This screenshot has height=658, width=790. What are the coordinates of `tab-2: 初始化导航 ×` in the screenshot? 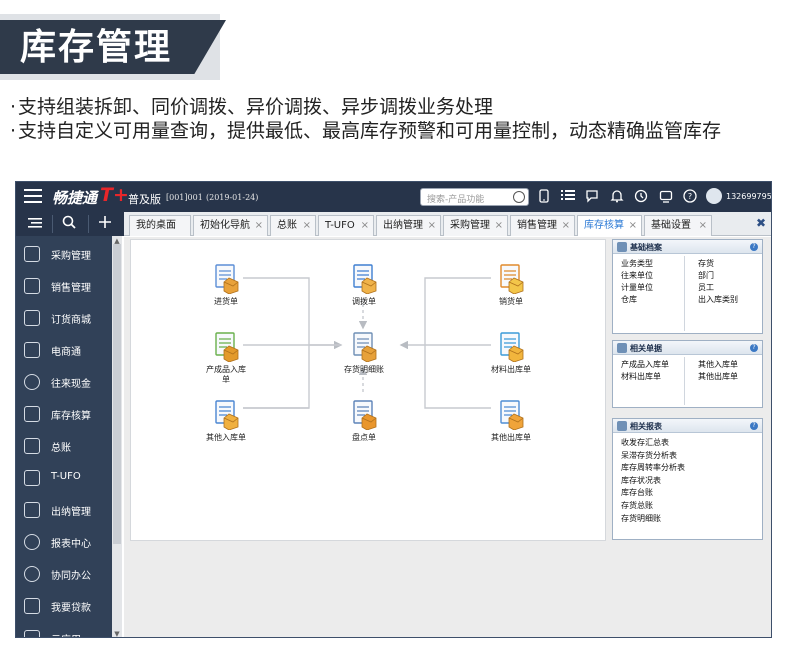 It's located at (230, 225).